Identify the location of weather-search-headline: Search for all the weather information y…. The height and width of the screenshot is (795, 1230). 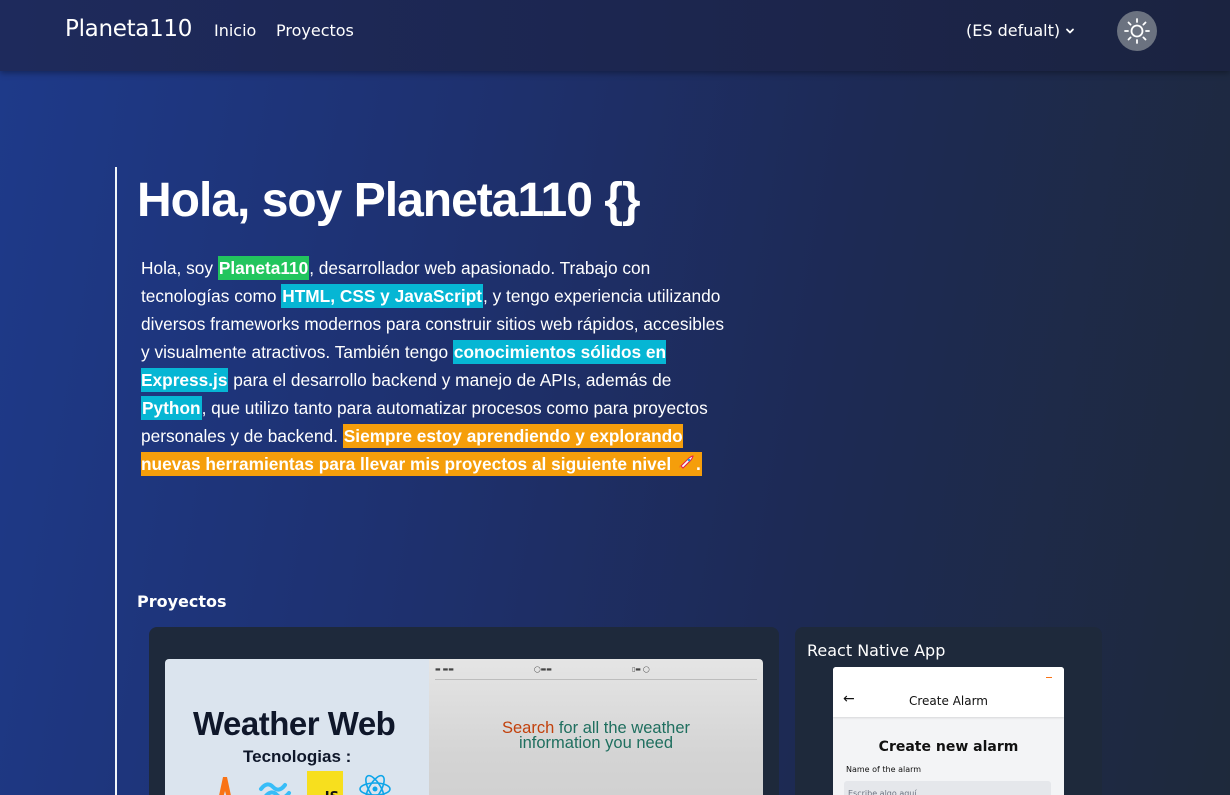
(596, 736).